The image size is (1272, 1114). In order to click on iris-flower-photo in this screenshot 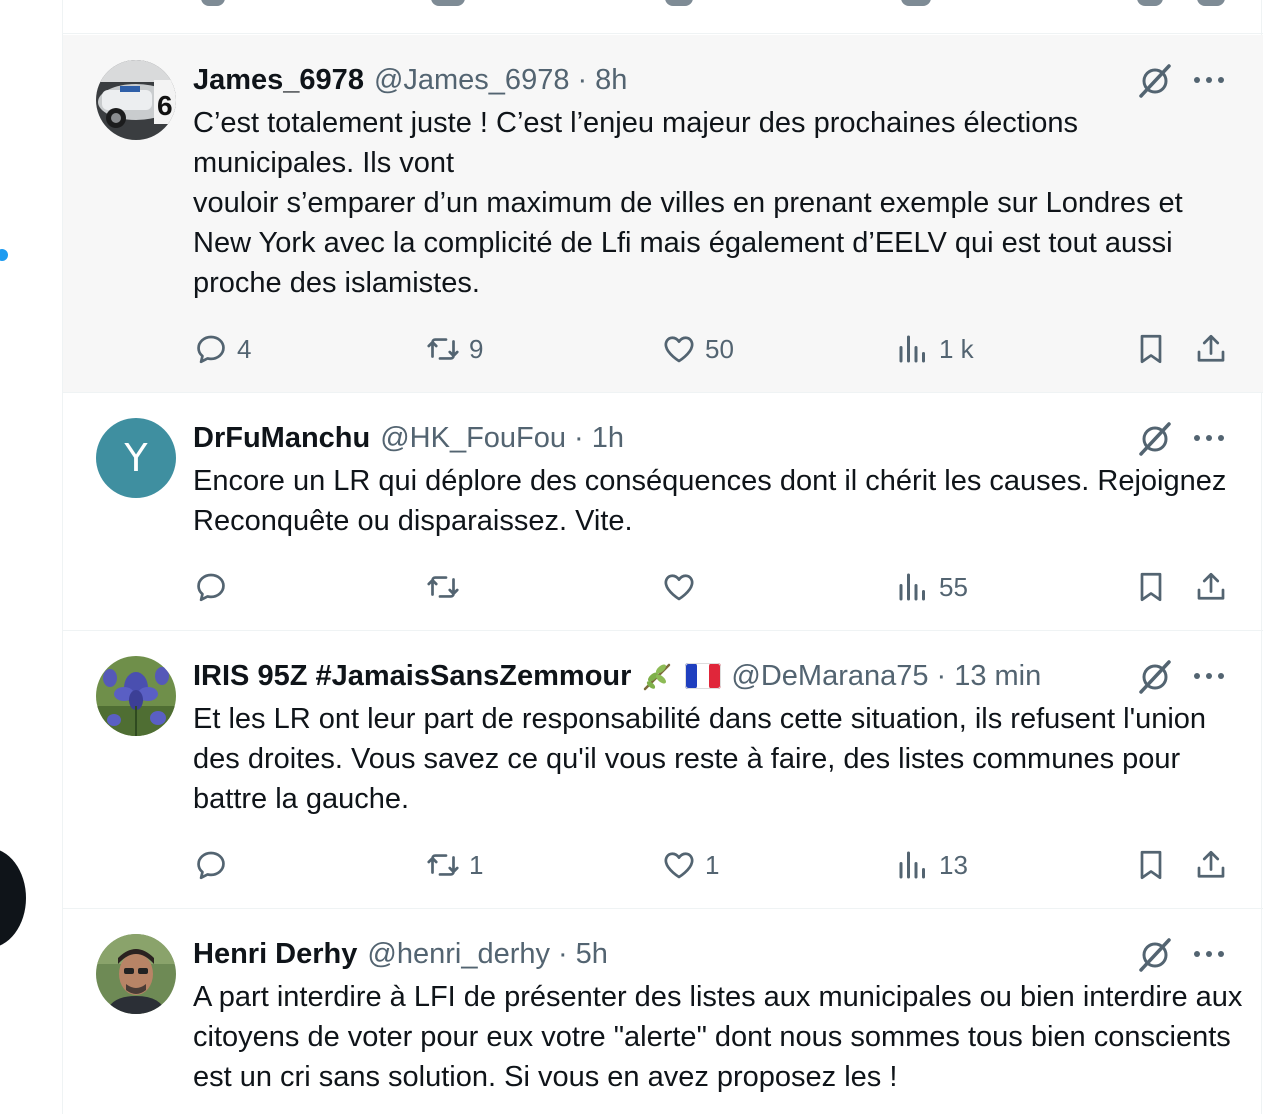, I will do `click(136, 696)`.